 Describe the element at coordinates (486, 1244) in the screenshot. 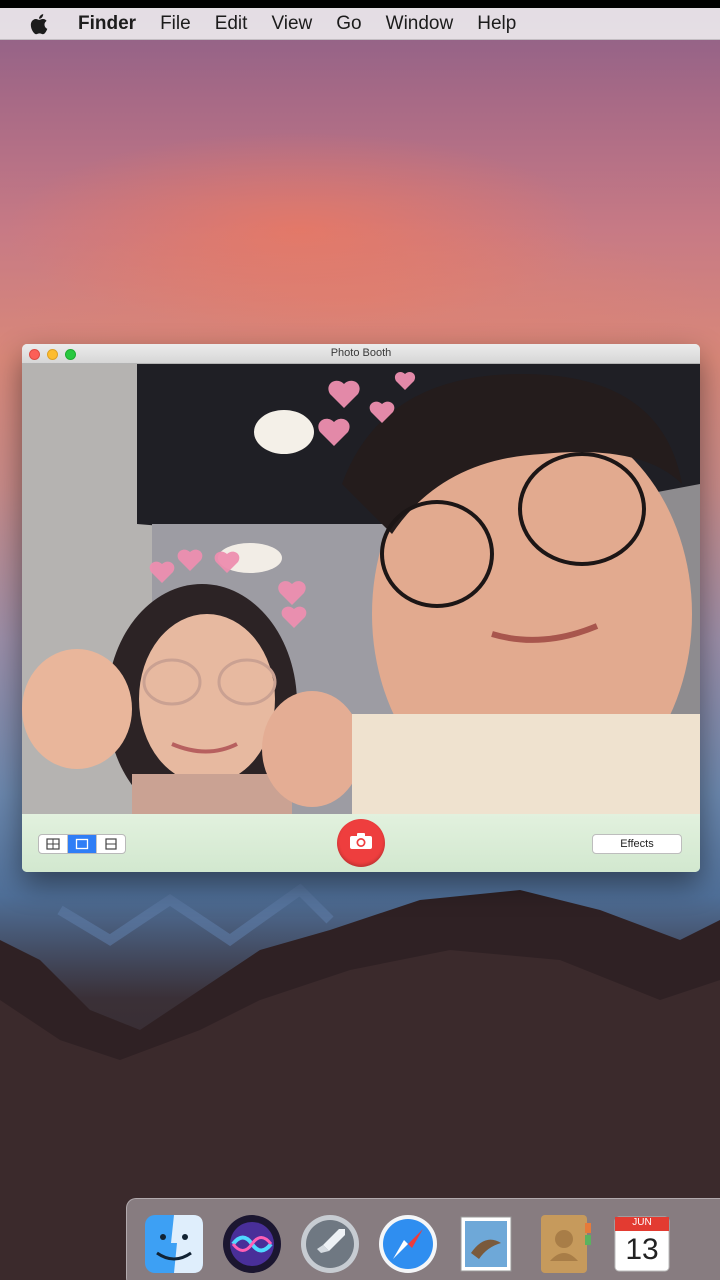

I see `mail-icon` at that location.